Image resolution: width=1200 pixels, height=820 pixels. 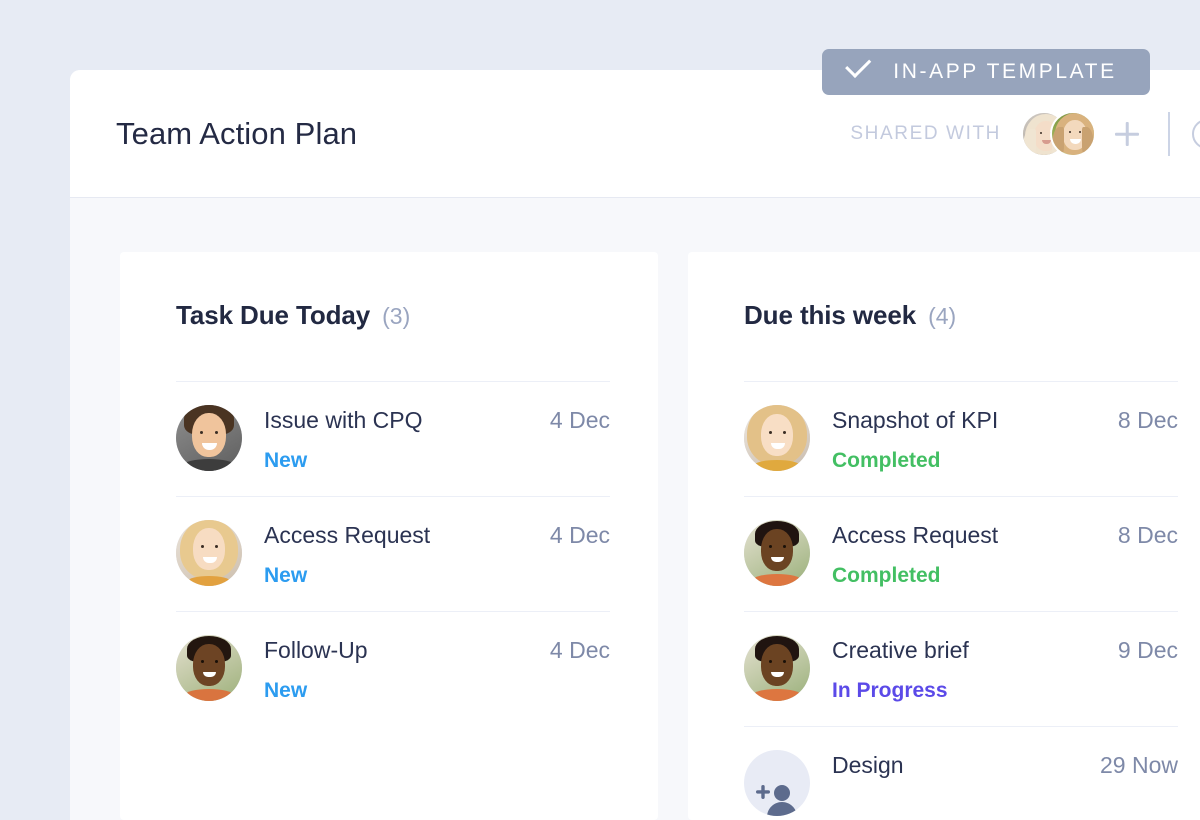 What do you see at coordinates (942, 316) in the screenshot?
I see `card-count: (4)` at bounding box center [942, 316].